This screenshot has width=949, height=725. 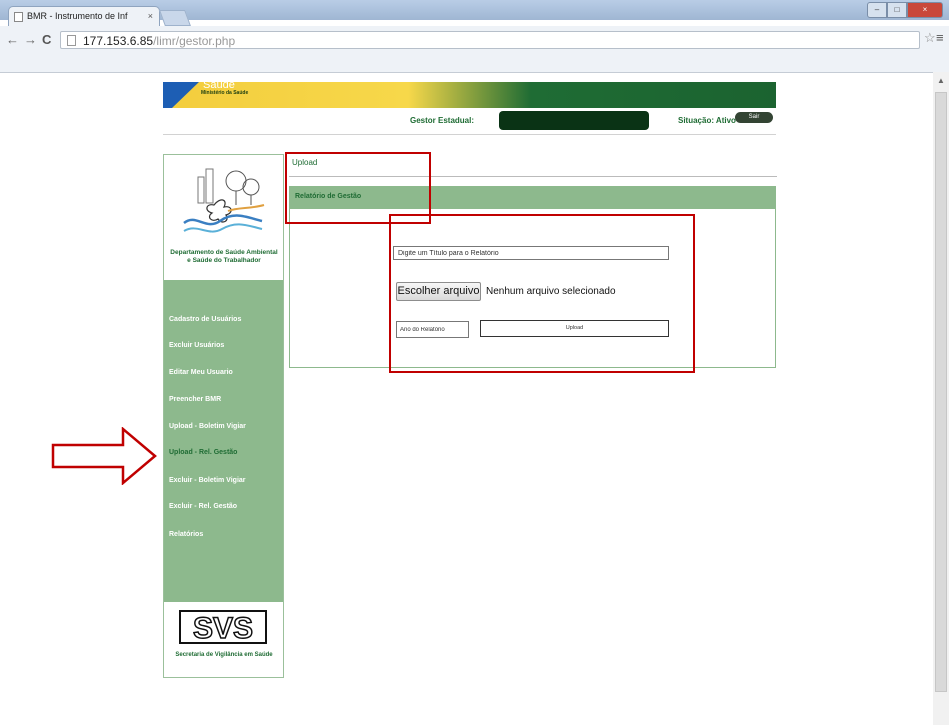 I want to click on scrollbar: ▲, so click(x=941, y=398).